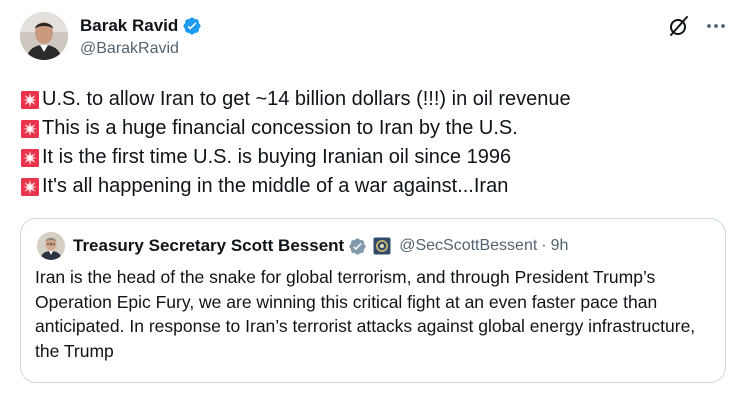 This screenshot has width=745, height=403. I want to click on top-actions, so click(697, 26).